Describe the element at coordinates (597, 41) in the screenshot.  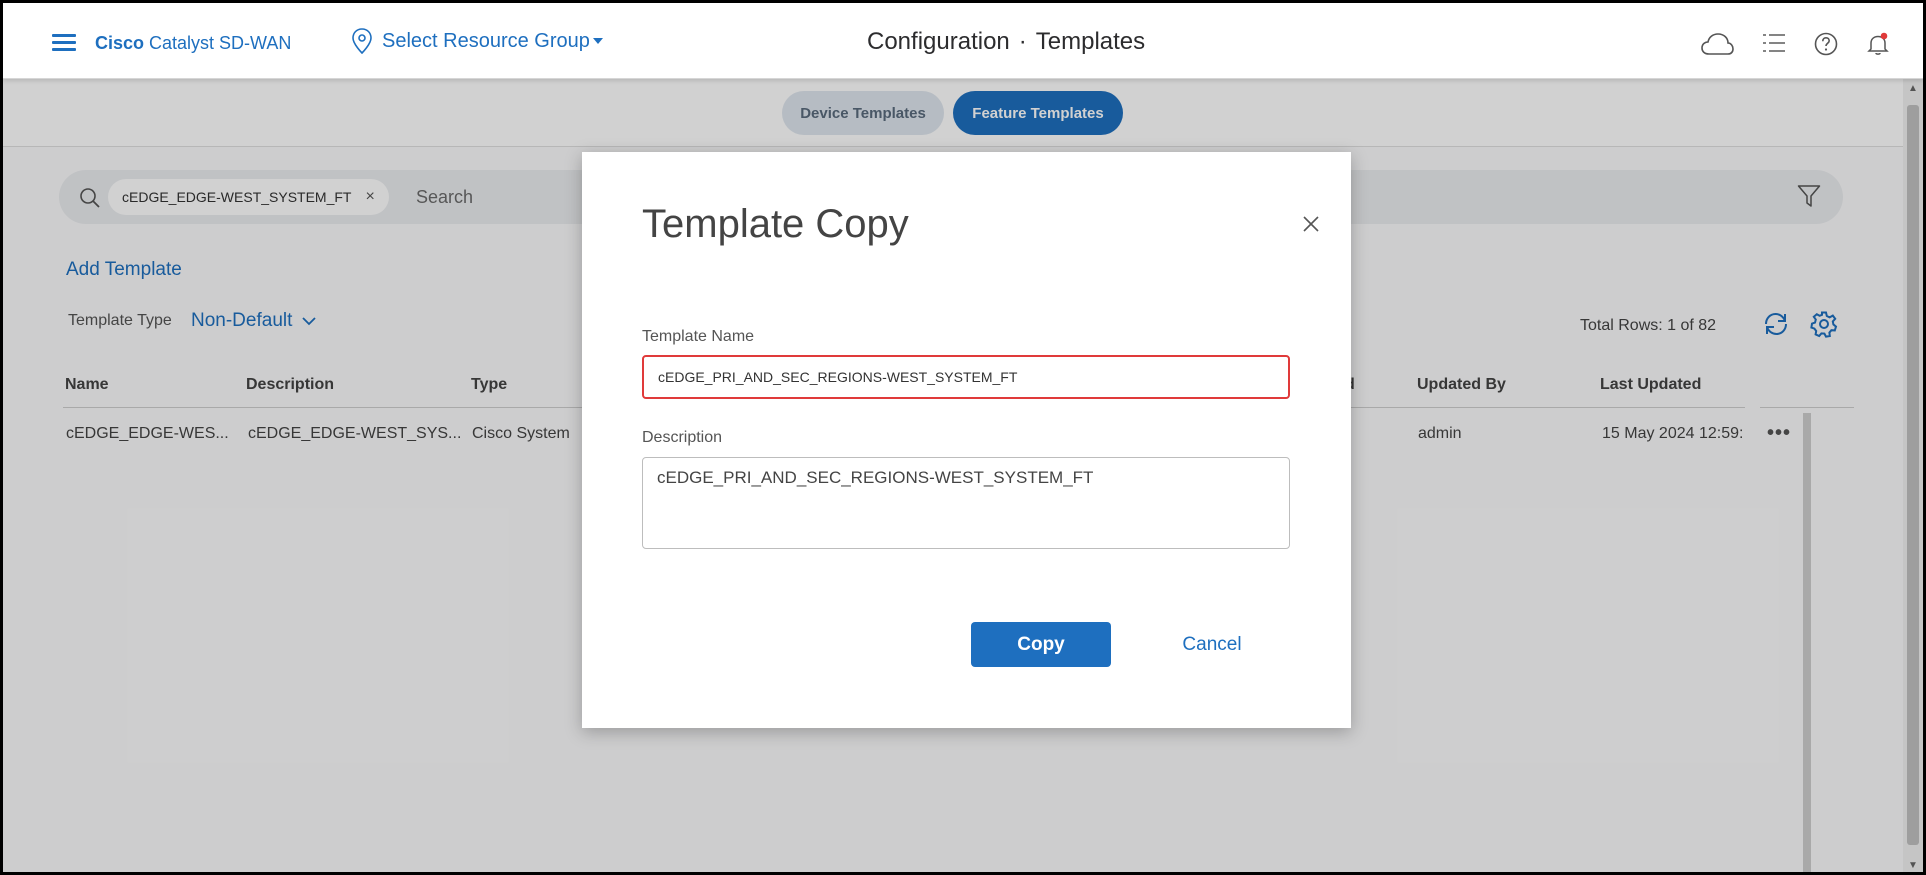
I see `caret-down-icon` at that location.